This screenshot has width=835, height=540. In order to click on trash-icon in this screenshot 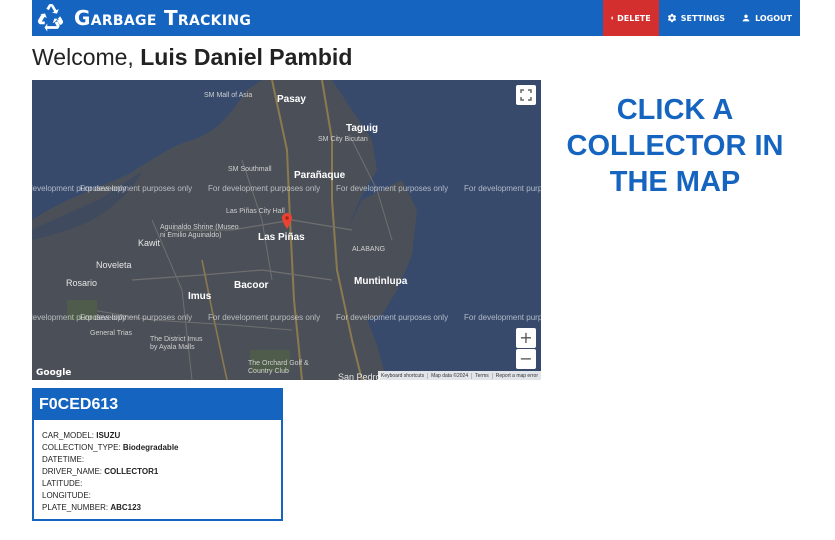, I will do `click(611, 18)`.